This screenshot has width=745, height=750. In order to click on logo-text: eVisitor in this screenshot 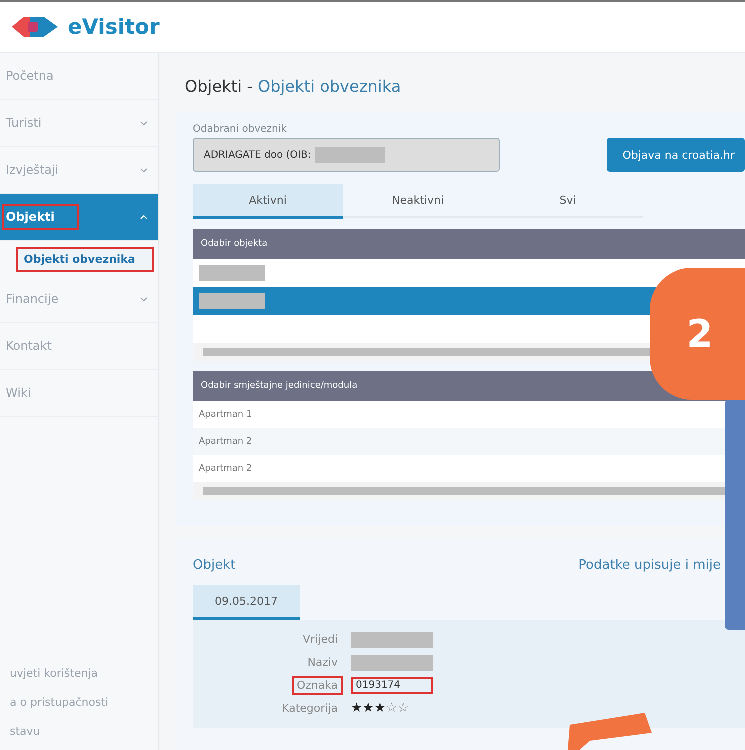, I will do `click(114, 27)`.